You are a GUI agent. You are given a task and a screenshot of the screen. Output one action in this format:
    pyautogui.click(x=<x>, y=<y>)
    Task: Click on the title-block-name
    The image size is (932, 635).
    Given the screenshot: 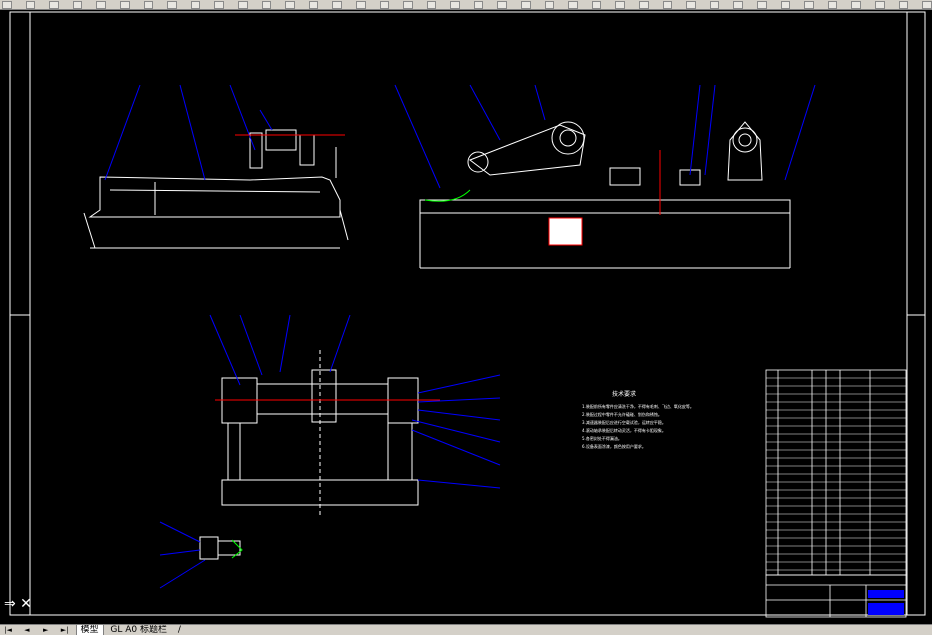 What is the action you would take?
    pyautogui.click(x=886, y=609)
    